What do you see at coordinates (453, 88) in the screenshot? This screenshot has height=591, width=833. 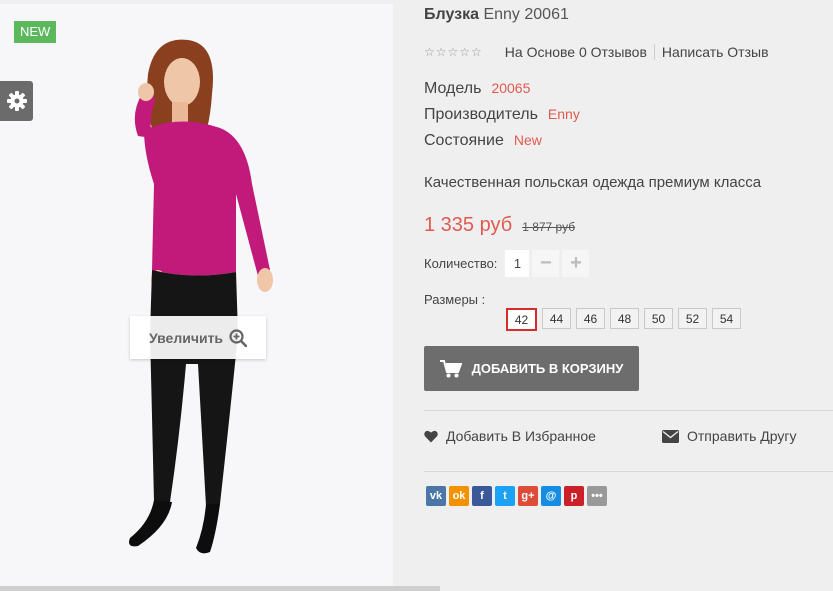 I see `spec-model-label: Модель` at bounding box center [453, 88].